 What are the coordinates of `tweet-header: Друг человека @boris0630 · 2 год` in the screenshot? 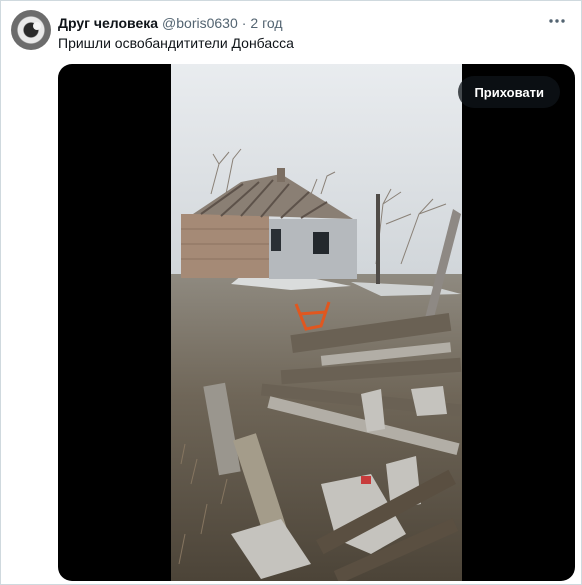 It's located at (170, 23).